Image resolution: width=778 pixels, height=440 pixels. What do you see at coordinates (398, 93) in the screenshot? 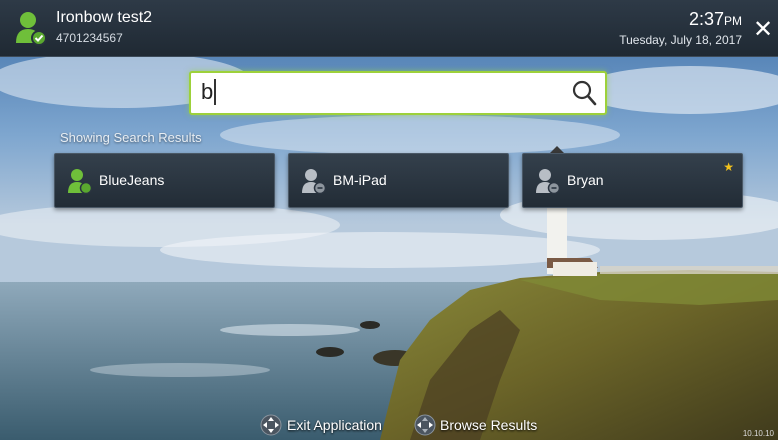
I see `search-input: b` at bounding box center [398, 93].